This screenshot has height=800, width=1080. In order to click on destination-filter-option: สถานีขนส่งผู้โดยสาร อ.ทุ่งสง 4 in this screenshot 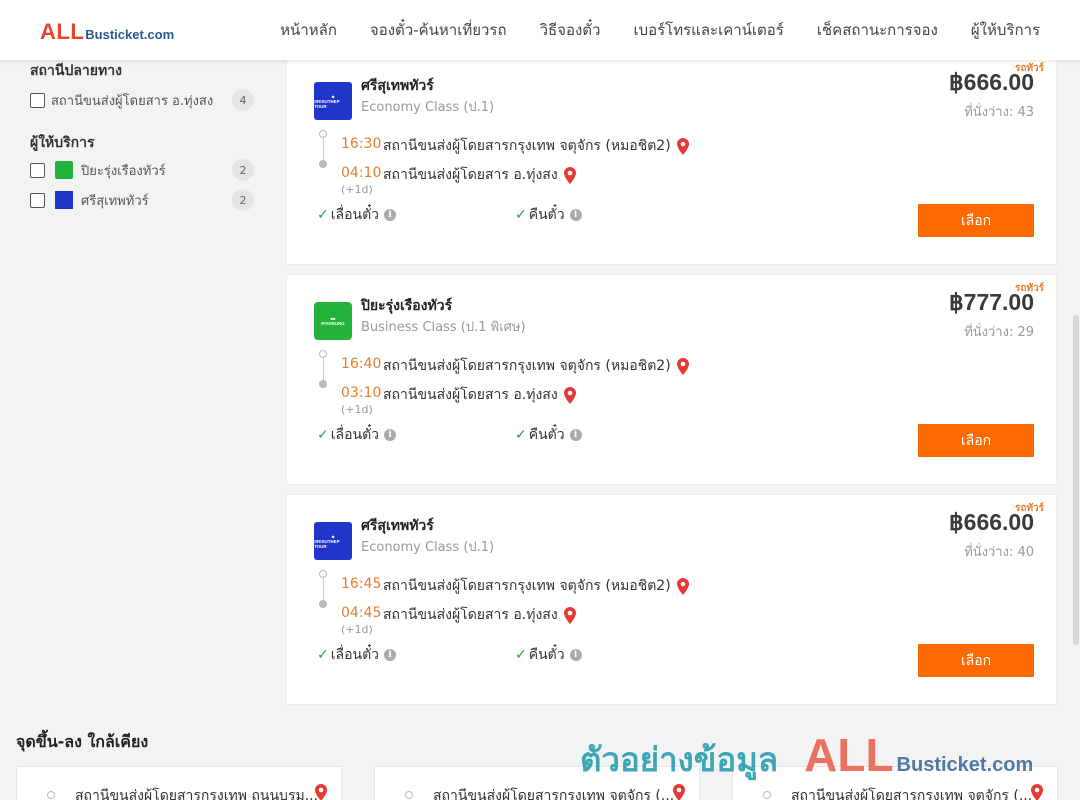, I will do `click(142, 100)`.